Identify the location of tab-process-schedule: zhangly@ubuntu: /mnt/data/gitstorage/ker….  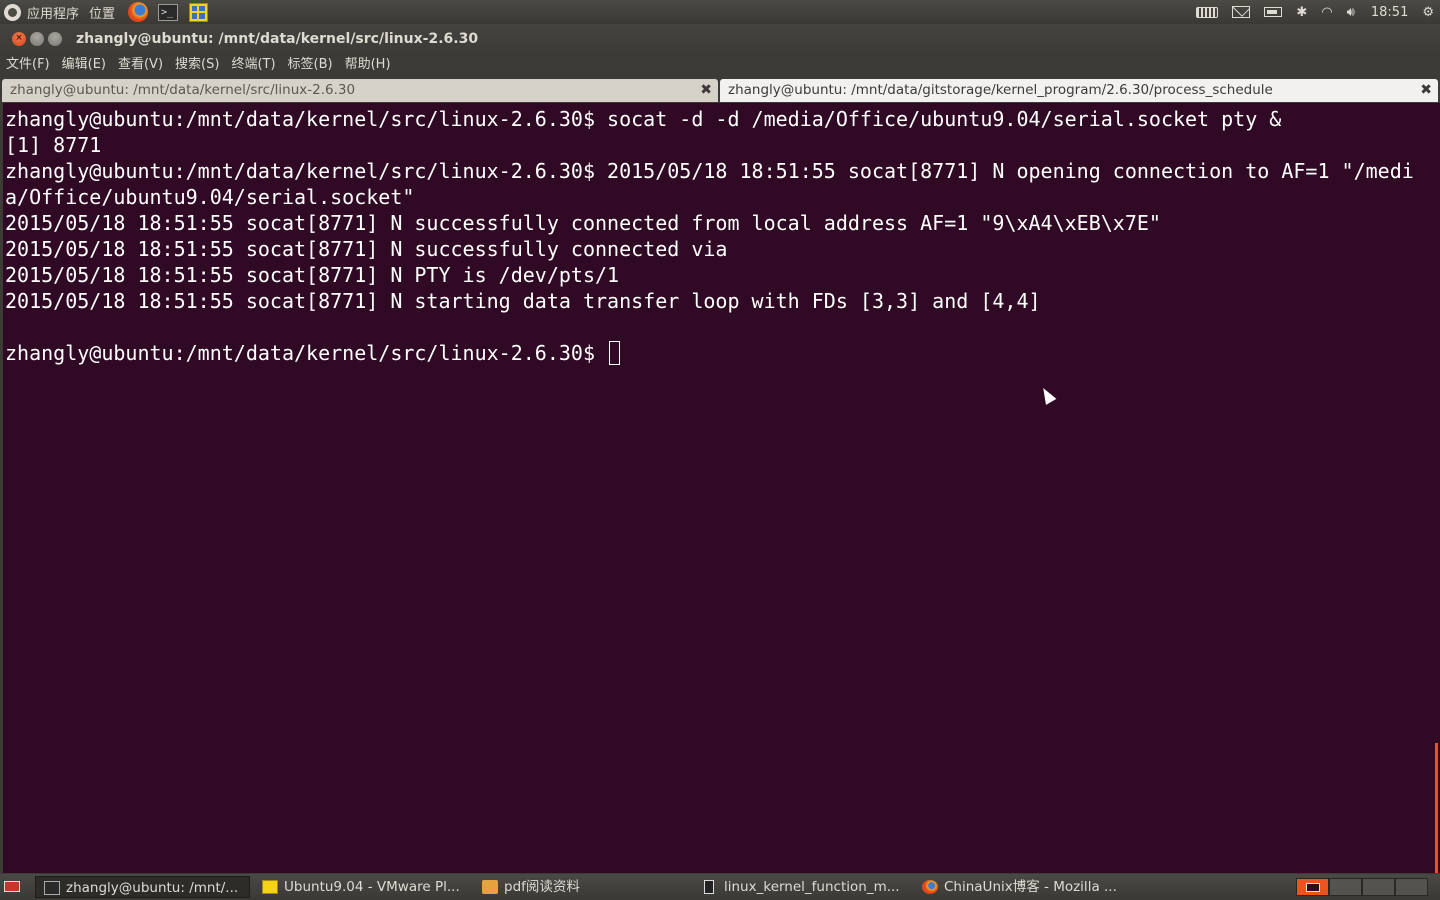
(1079, 90).